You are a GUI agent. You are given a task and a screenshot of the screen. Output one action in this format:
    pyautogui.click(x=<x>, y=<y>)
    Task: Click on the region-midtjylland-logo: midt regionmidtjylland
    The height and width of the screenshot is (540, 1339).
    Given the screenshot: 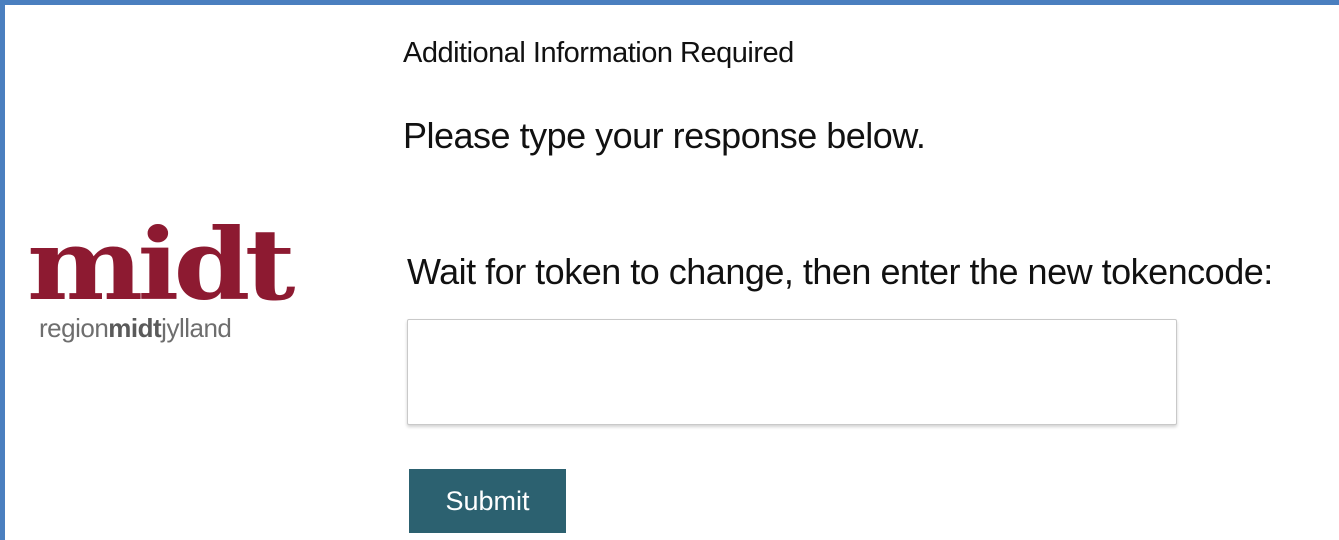 What is the action you would take?
    pyautogui.click(x=168, y=280)
    